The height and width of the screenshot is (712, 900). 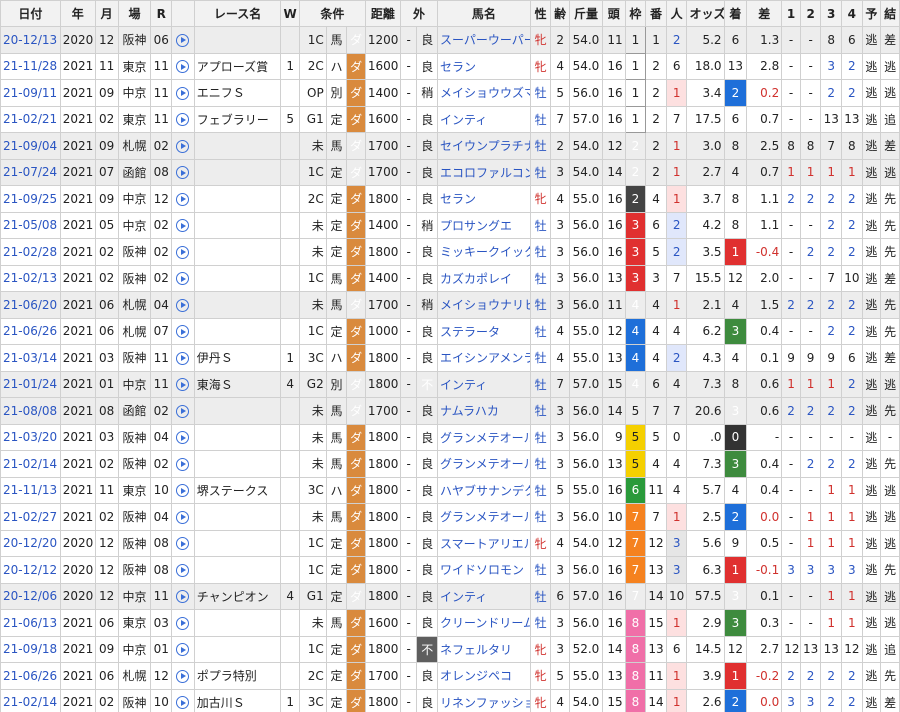 I want to click on horse-name-link: スマートアリエル, so click(x=484, y=543).